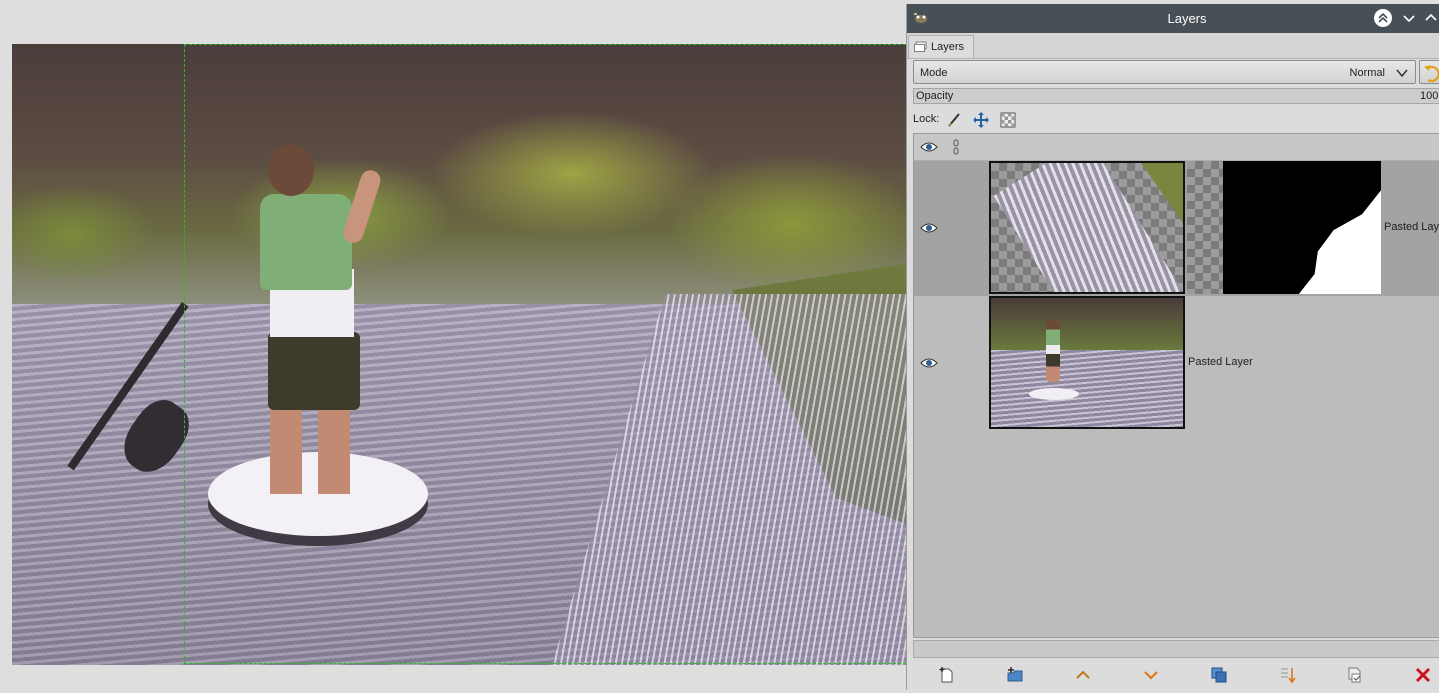 This screenshot has width=1439, height=693. Describe the element at coordinates (929, 147) in the screenshot. I see `visibility-column-eye-icon` at that location.